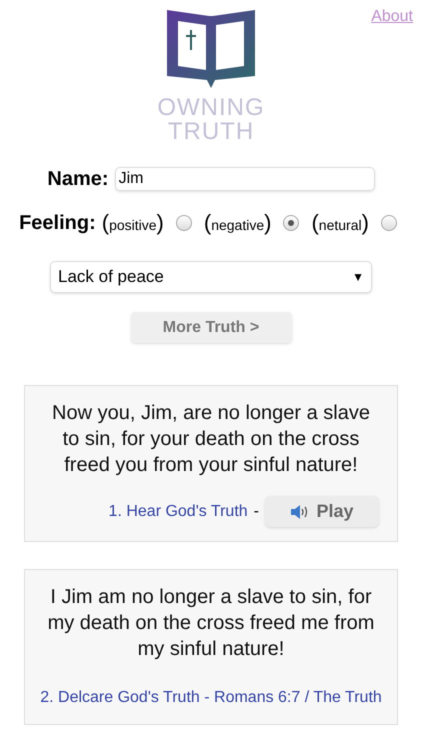 Image resolution: width=422 pixels, height=750 pixels. Describe the element at coordinates (211, 698) in the screenshot. I see `declare-truth-link: 2. Delcare God's Truth - Romans 6:7 / The Truth` at that location.